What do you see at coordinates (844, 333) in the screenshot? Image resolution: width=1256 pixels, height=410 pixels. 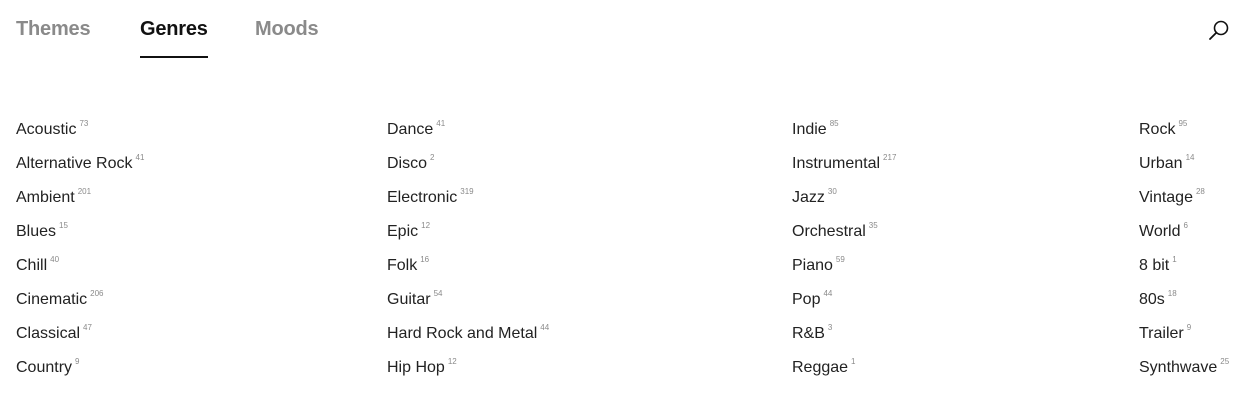 I see `genre-link: R&B 3` at bounding box center [844, 333].